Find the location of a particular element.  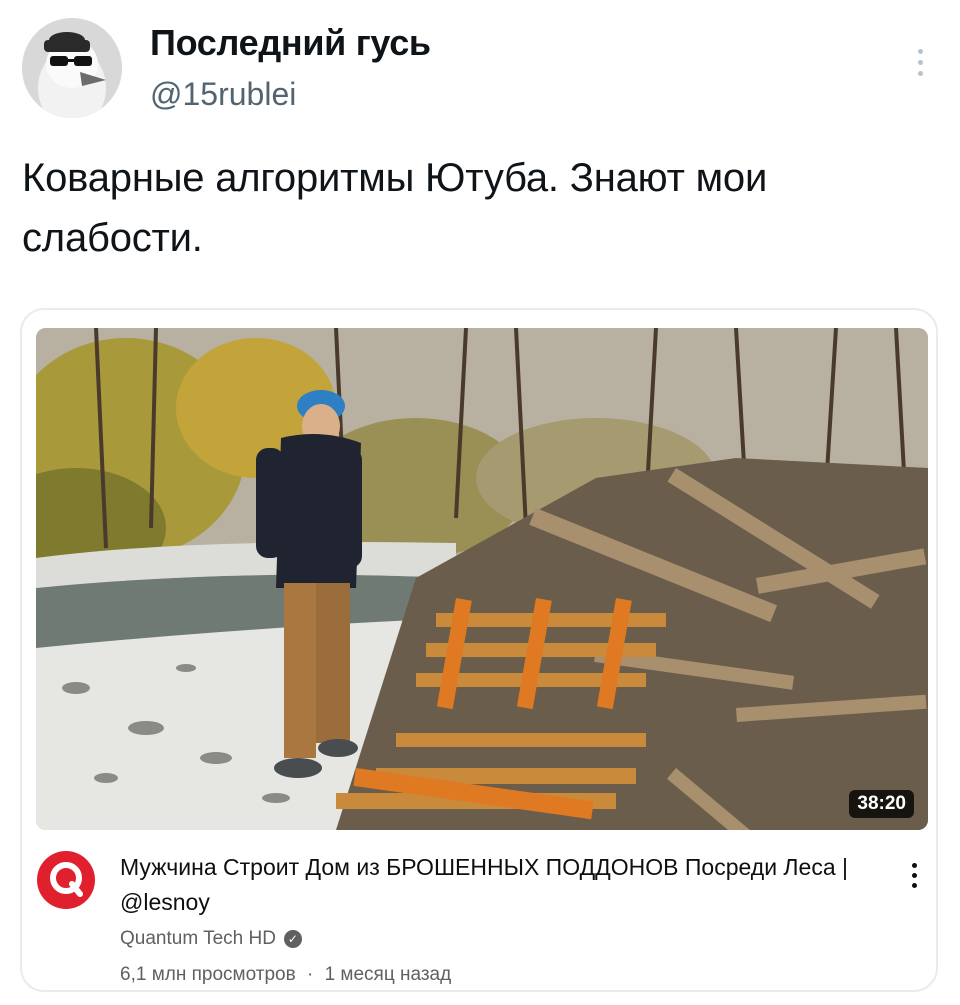

video-more-button is located at coordinates (914, 875).